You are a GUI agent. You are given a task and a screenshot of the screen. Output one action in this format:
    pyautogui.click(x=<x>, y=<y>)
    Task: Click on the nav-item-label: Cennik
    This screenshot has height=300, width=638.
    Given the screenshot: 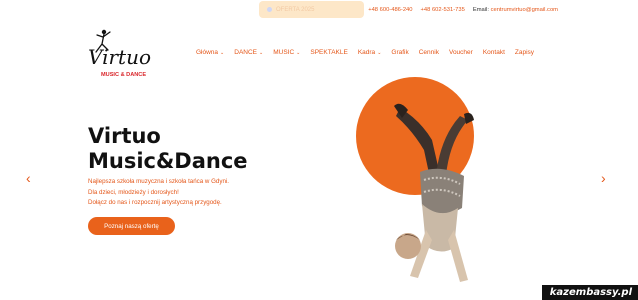 What is the action you would take?
    pyautogui.click(x=428, y=52)
    